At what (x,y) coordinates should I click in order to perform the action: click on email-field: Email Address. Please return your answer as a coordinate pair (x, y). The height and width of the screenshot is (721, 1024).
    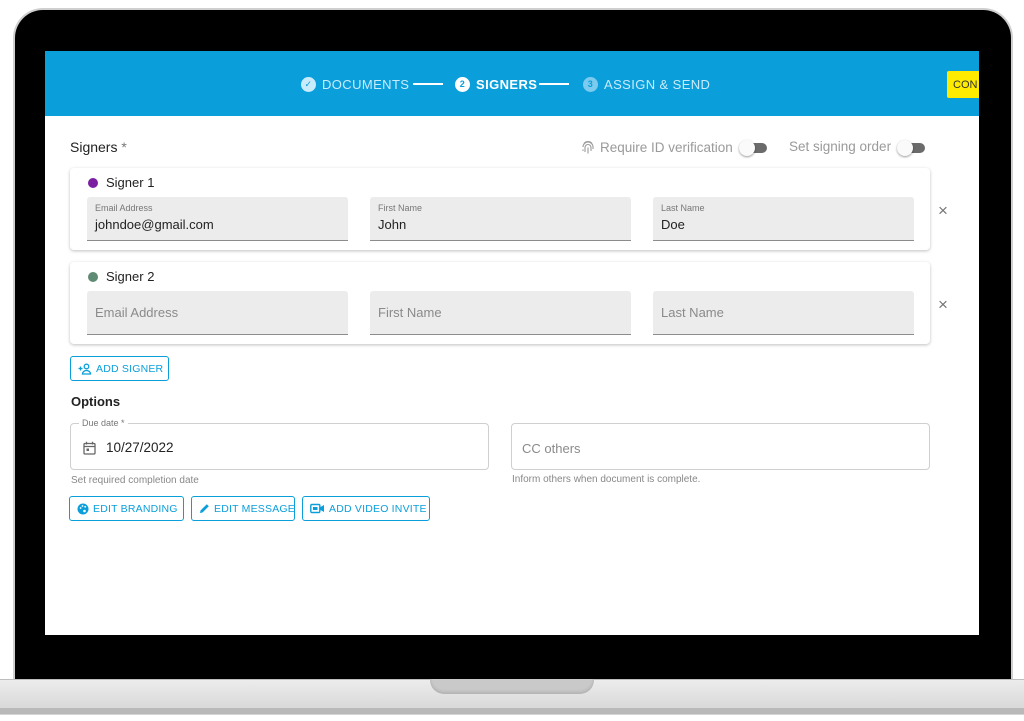
    Looking at the image, I should click on (217, 313).